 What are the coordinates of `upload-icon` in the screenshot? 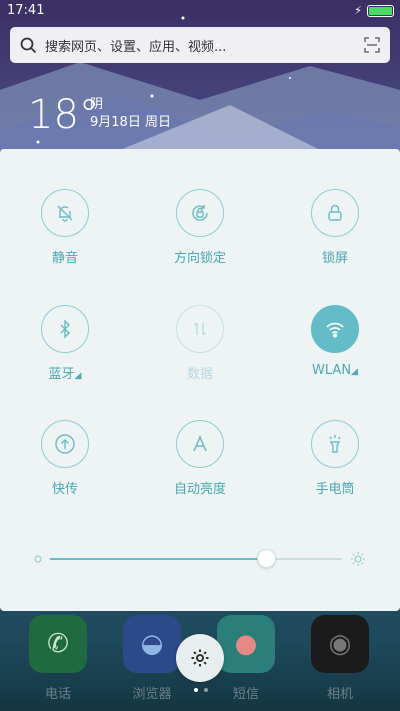 It's located at (65, 444).